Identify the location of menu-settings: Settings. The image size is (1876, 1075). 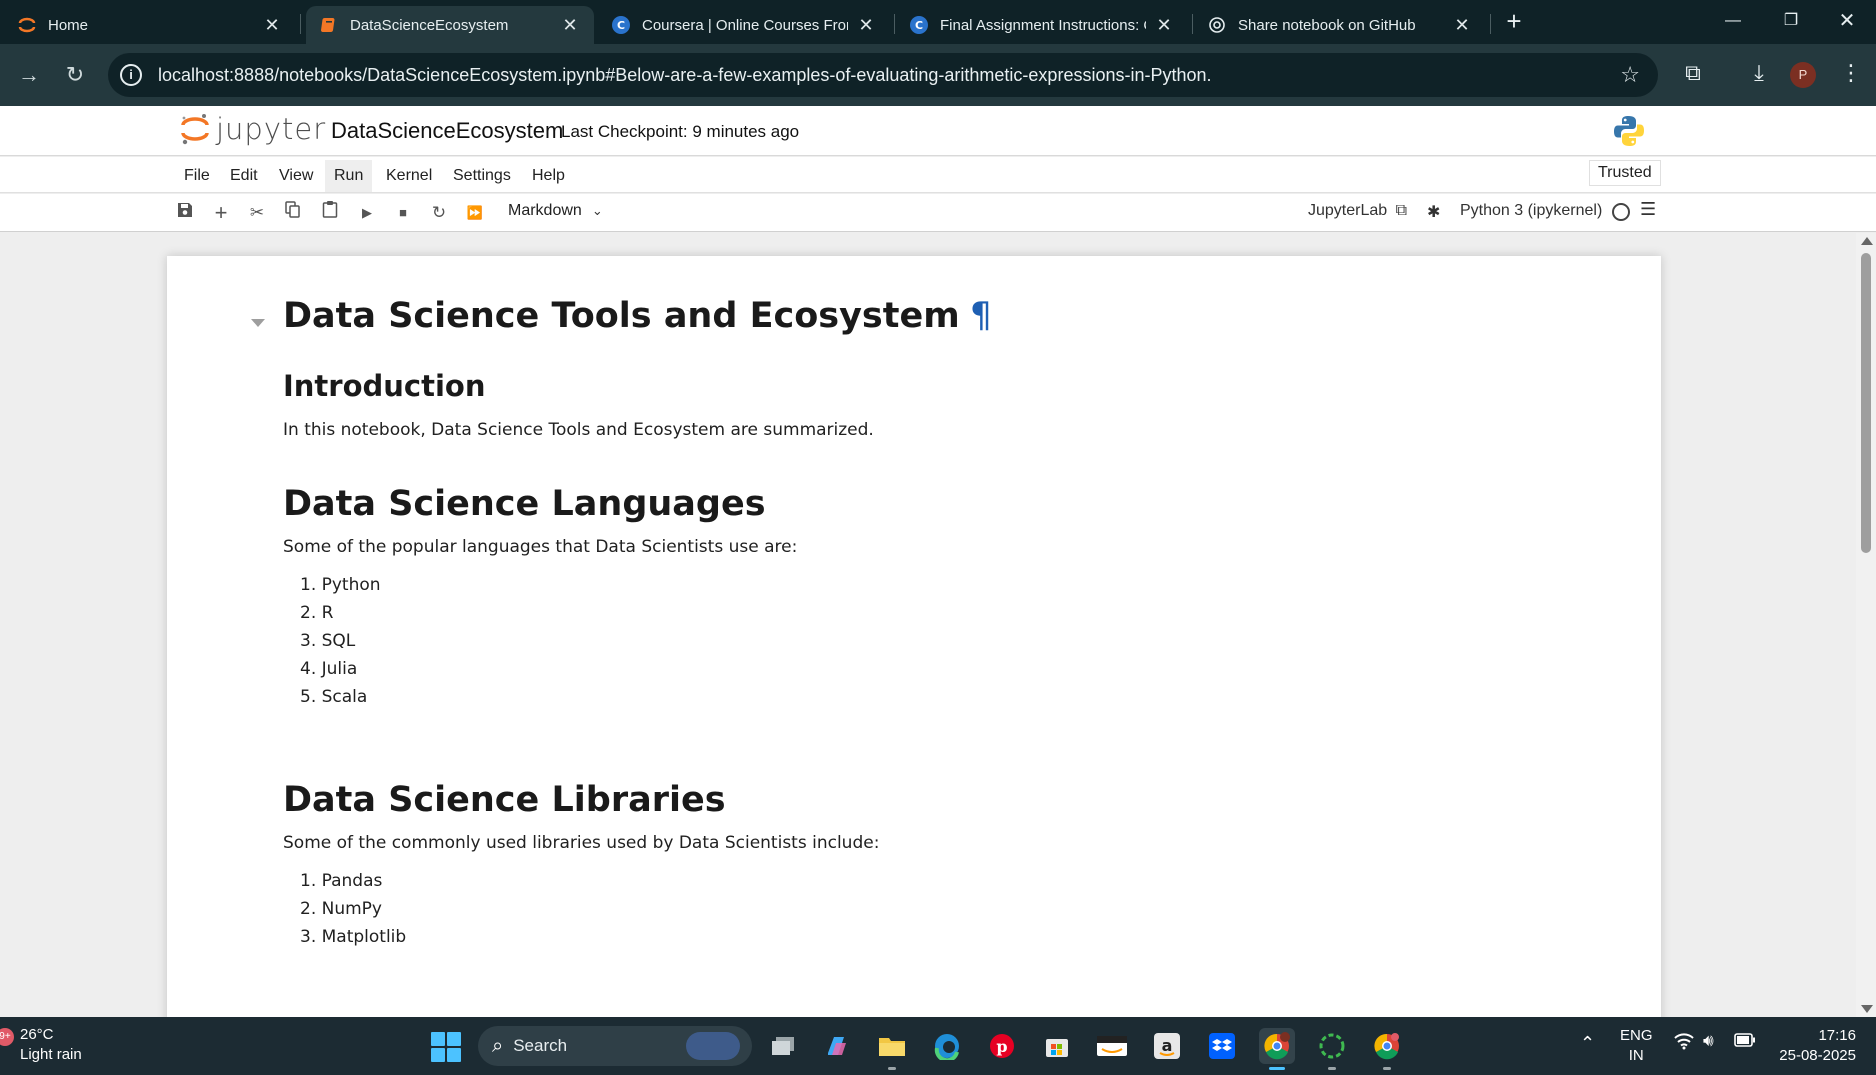
(482, 176).